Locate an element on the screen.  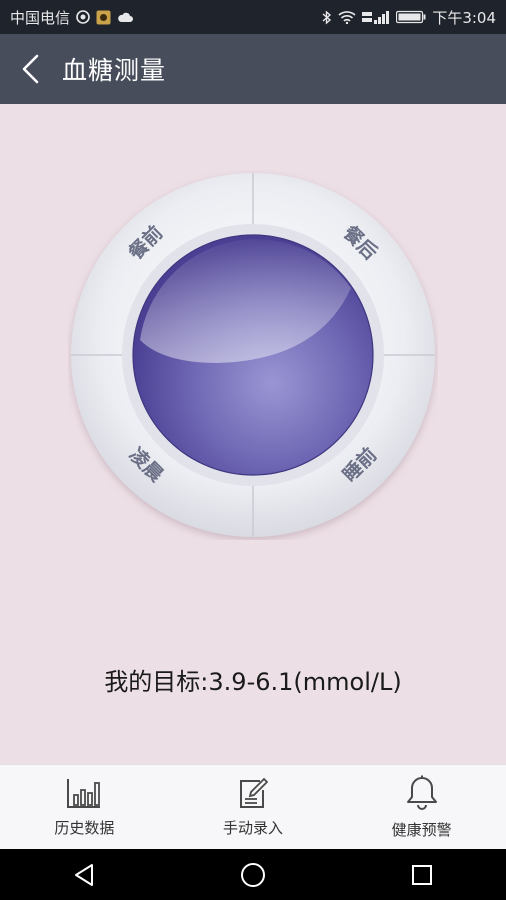
nav-back-button is located at coordinates (84, 874).